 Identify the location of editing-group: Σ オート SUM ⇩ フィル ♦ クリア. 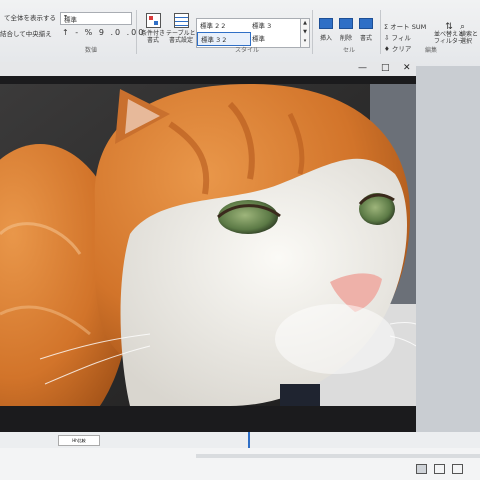
(405, 38).